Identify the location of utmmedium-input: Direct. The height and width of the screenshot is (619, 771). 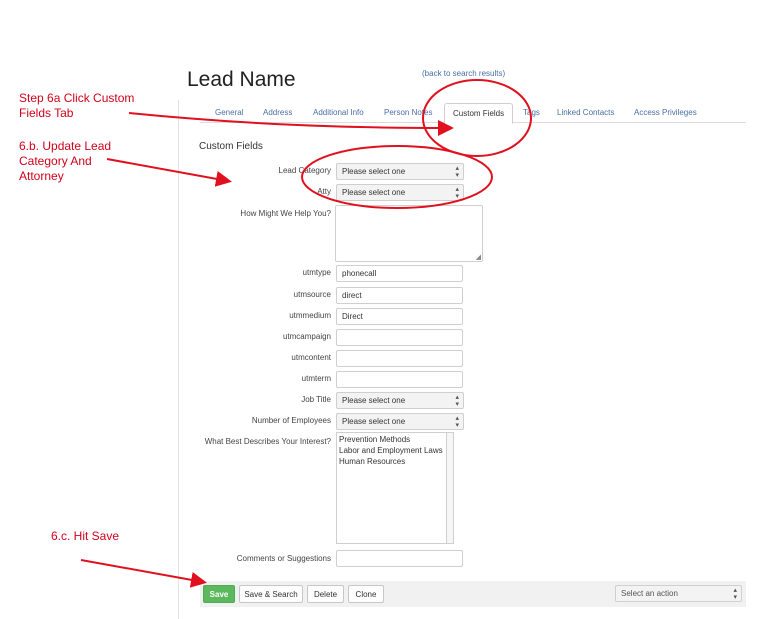
(399, 316).